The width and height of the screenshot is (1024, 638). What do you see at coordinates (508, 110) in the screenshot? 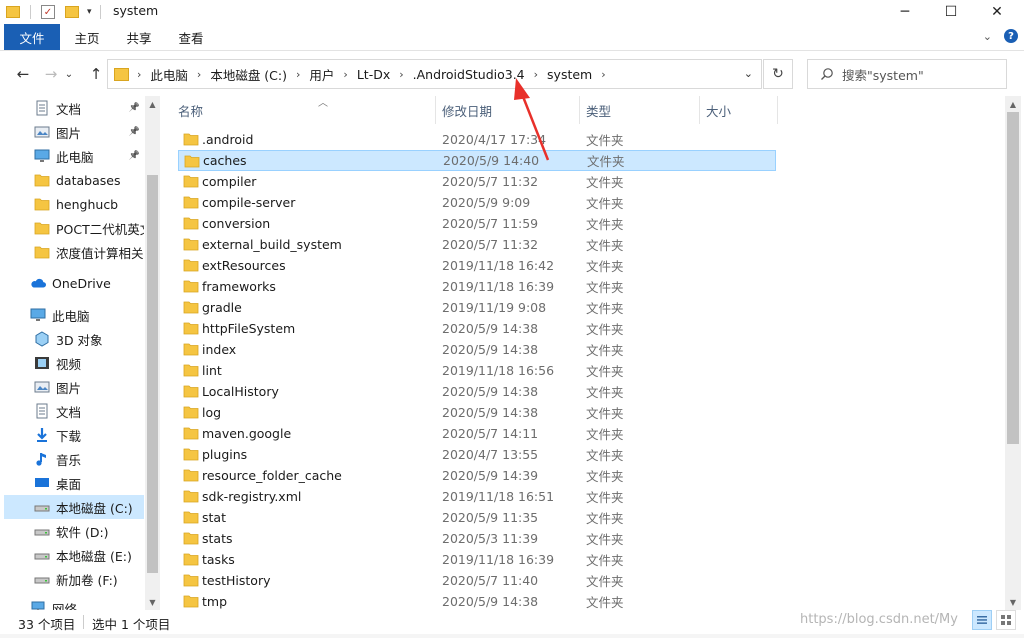
I see `column-header-modified: 修改日期` at bounding box center [508, 110].